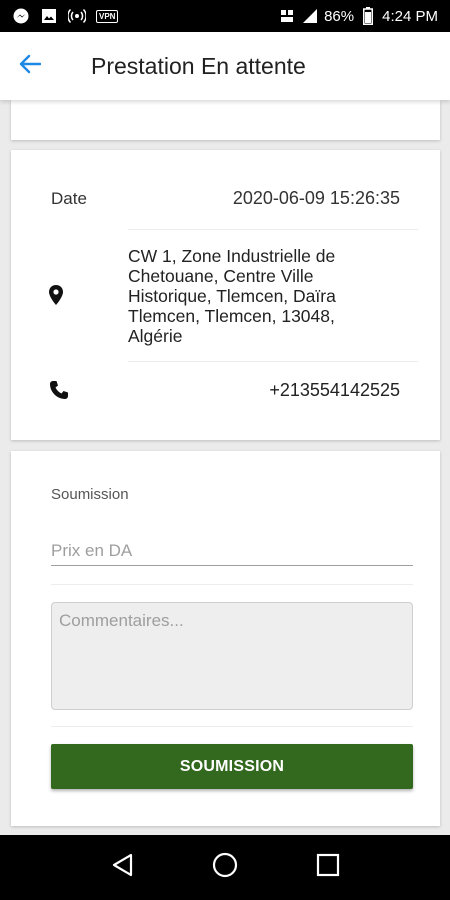 This screenshot has width=450, height=900. Describe the element at coordinates (334, 390) in the screenshot. I see `phone-number: +213554142525` at that location.